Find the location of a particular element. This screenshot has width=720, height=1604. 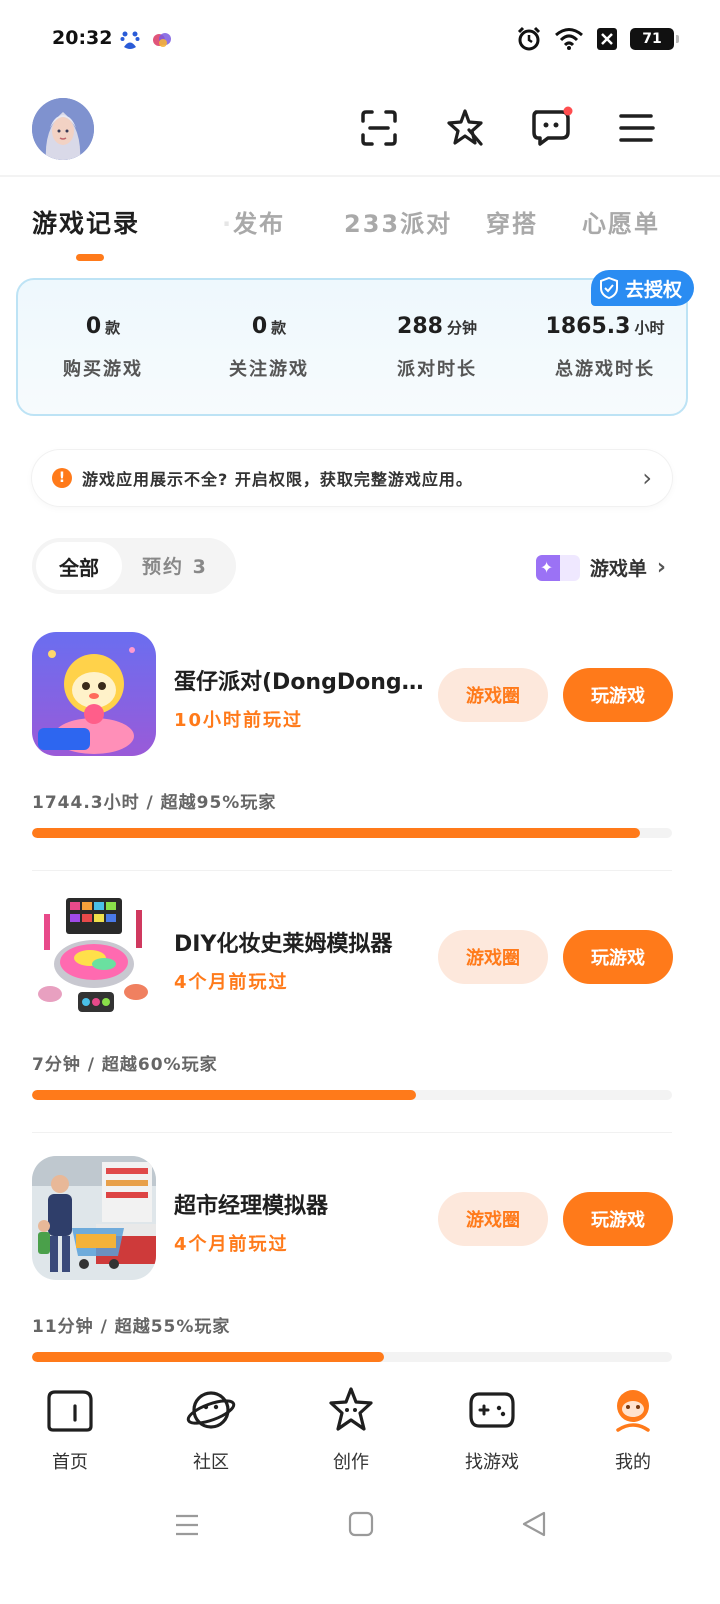

game-title: 超市经理模拟器 is located at coordinates (251, 1206).